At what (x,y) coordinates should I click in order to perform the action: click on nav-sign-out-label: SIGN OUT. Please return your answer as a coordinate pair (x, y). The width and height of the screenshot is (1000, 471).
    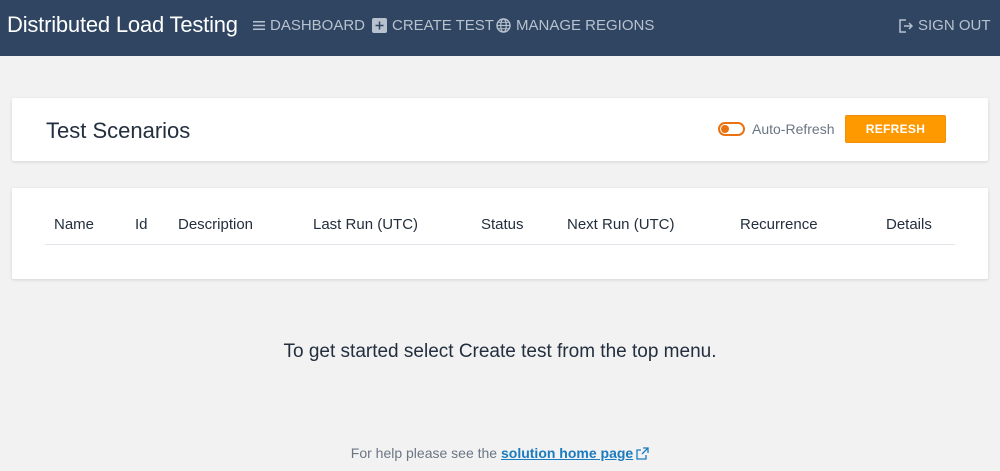
    Looking at the image, I should click on (954, 25).